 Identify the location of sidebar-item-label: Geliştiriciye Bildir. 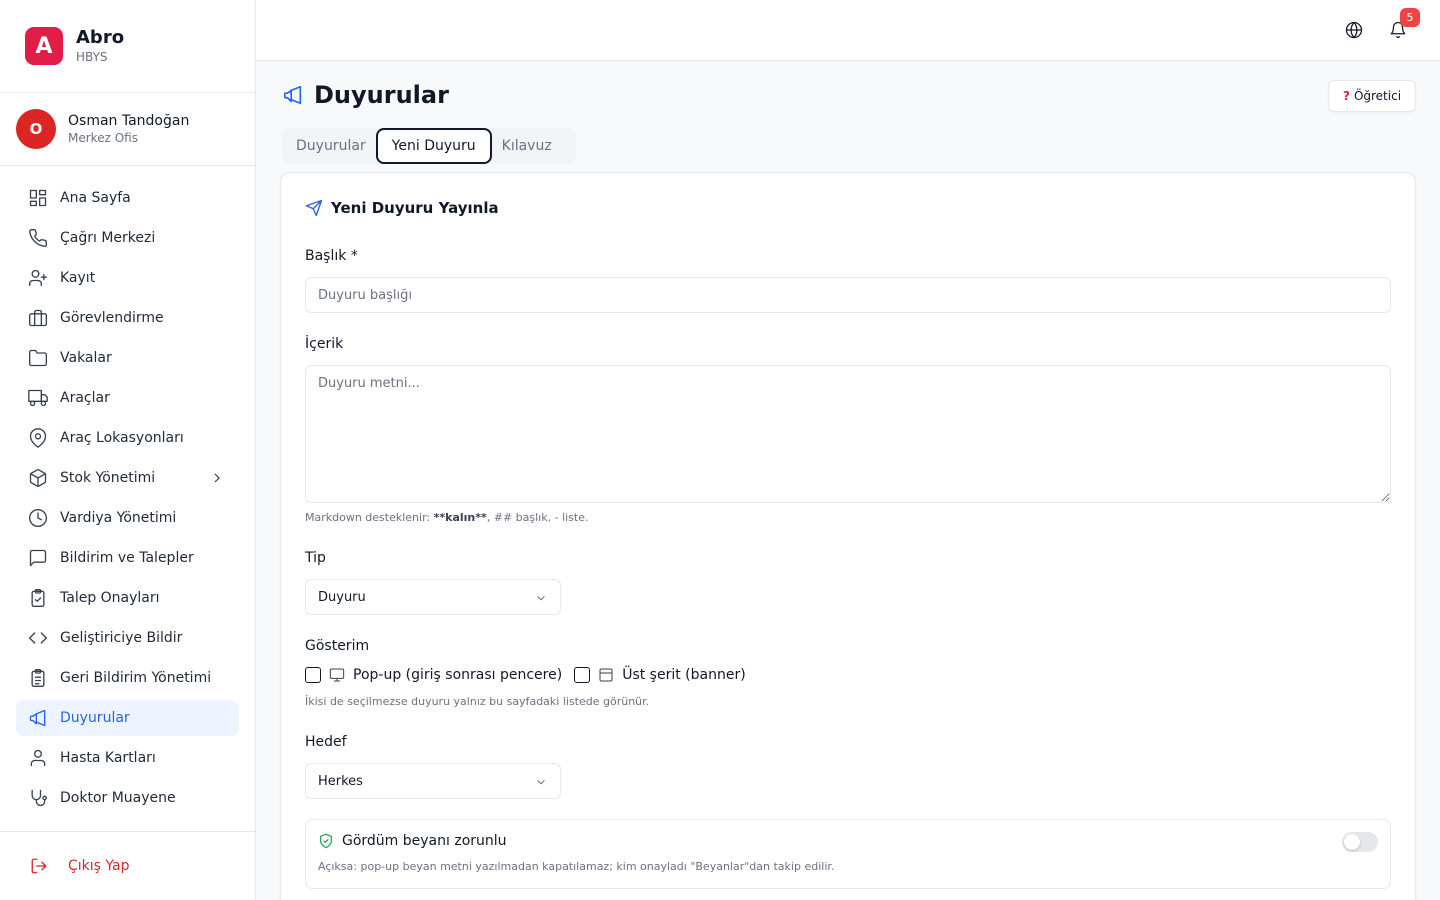
(121, 638).